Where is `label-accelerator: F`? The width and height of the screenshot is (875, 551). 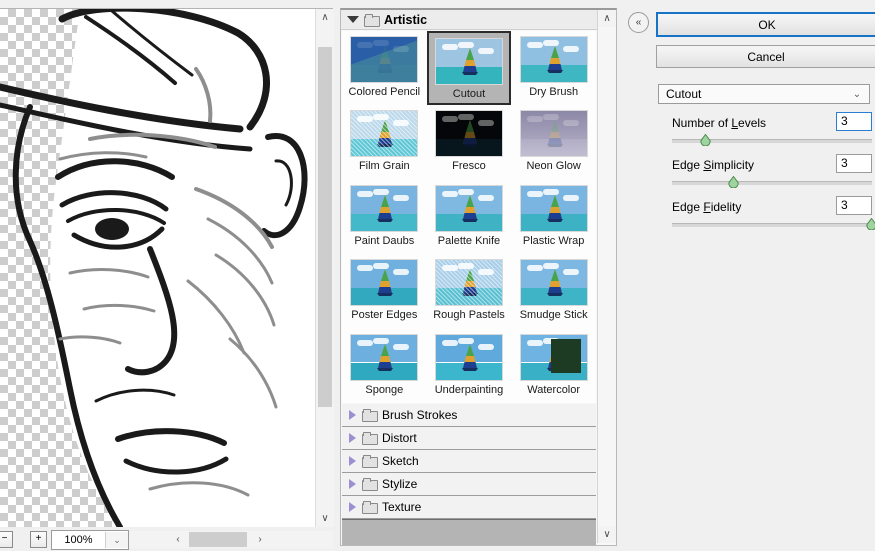
label-accelerator: F is located at coordinates (707, 207).